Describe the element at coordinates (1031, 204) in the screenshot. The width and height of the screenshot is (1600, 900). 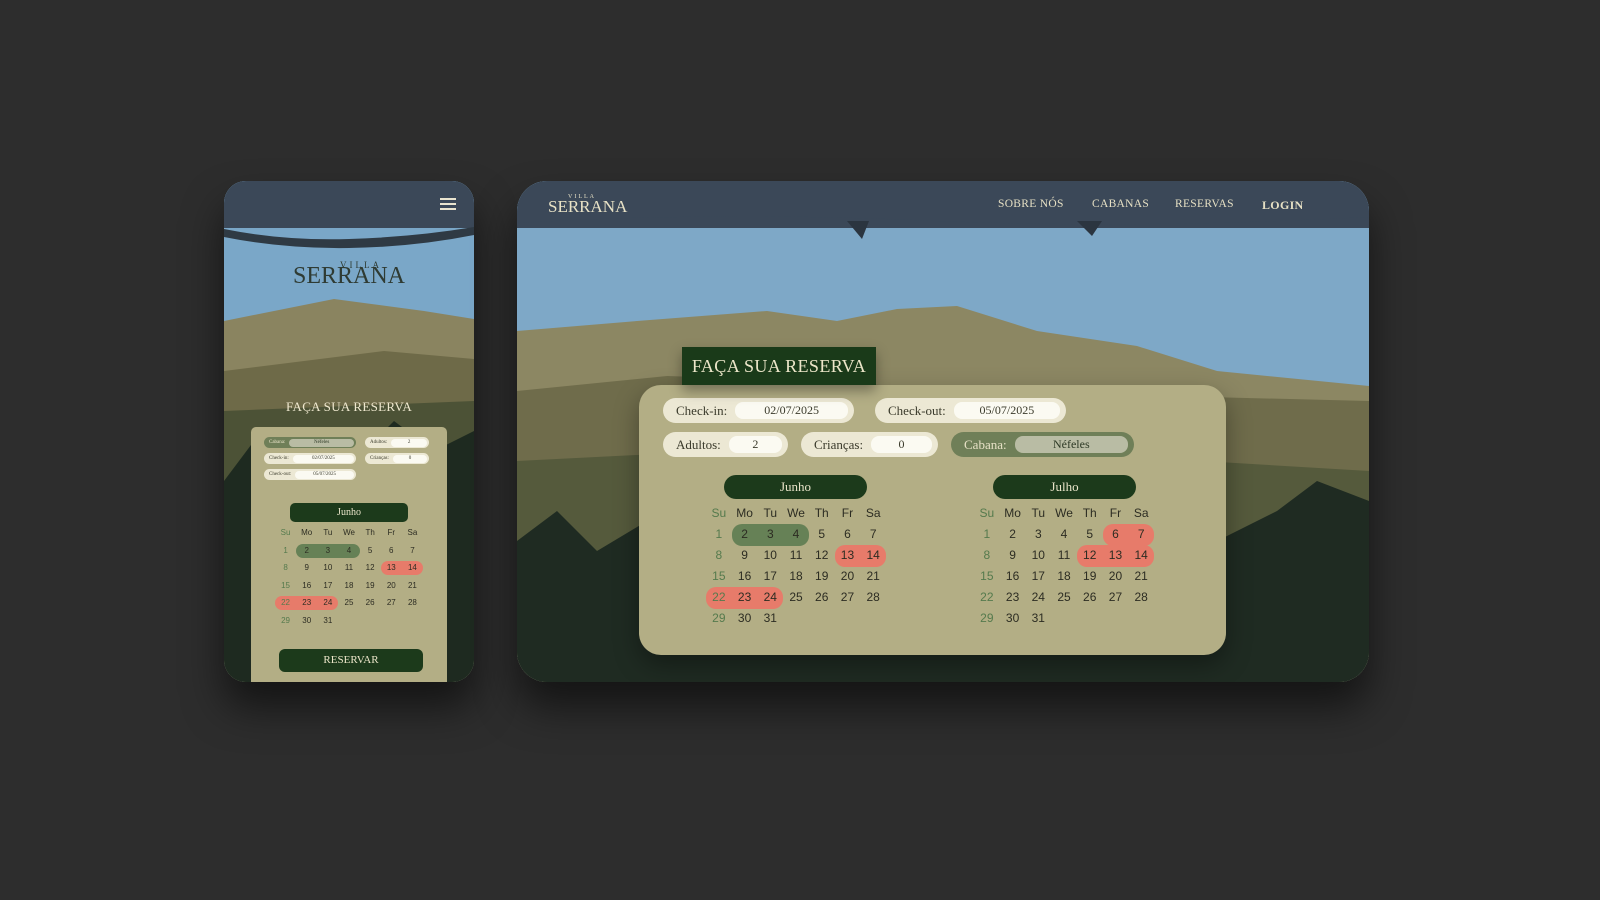
I see `nav-sobre-nos: SOBRE NÓS` at that location.